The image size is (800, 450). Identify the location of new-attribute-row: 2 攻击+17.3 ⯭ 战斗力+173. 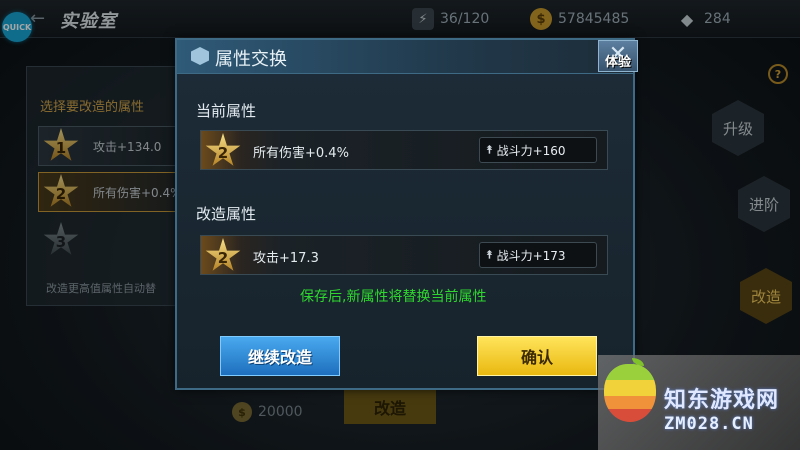
(404, 255).